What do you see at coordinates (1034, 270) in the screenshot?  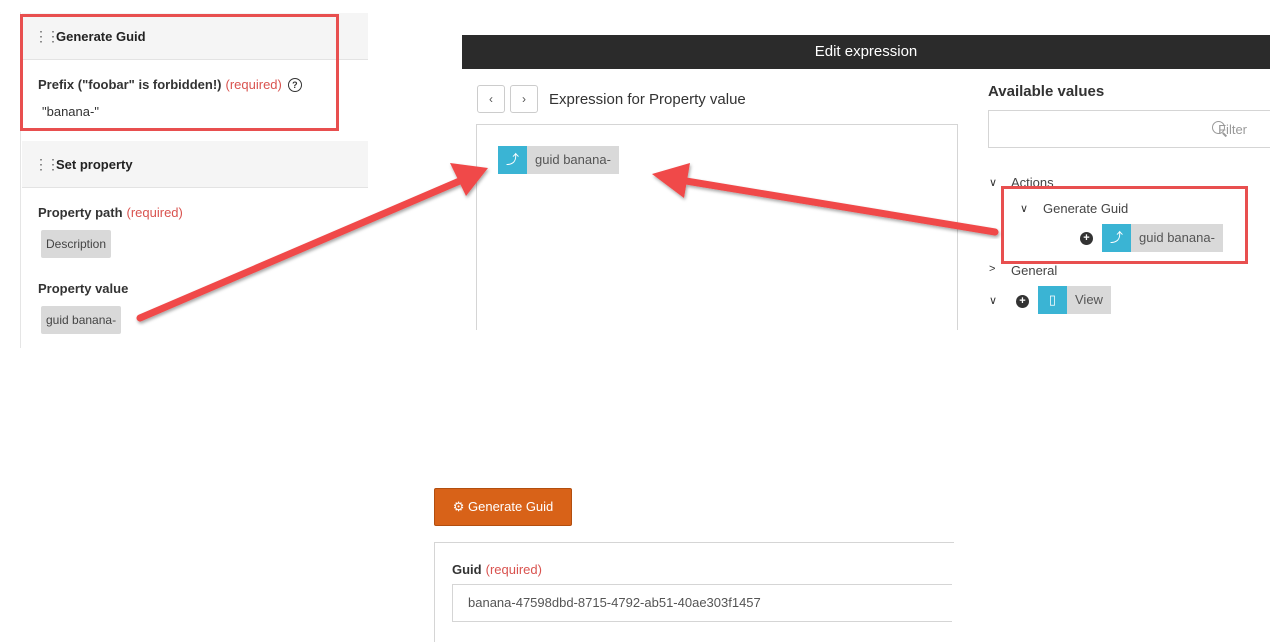 I see `tree-node-general: General` at bounding box center [1034, 270].